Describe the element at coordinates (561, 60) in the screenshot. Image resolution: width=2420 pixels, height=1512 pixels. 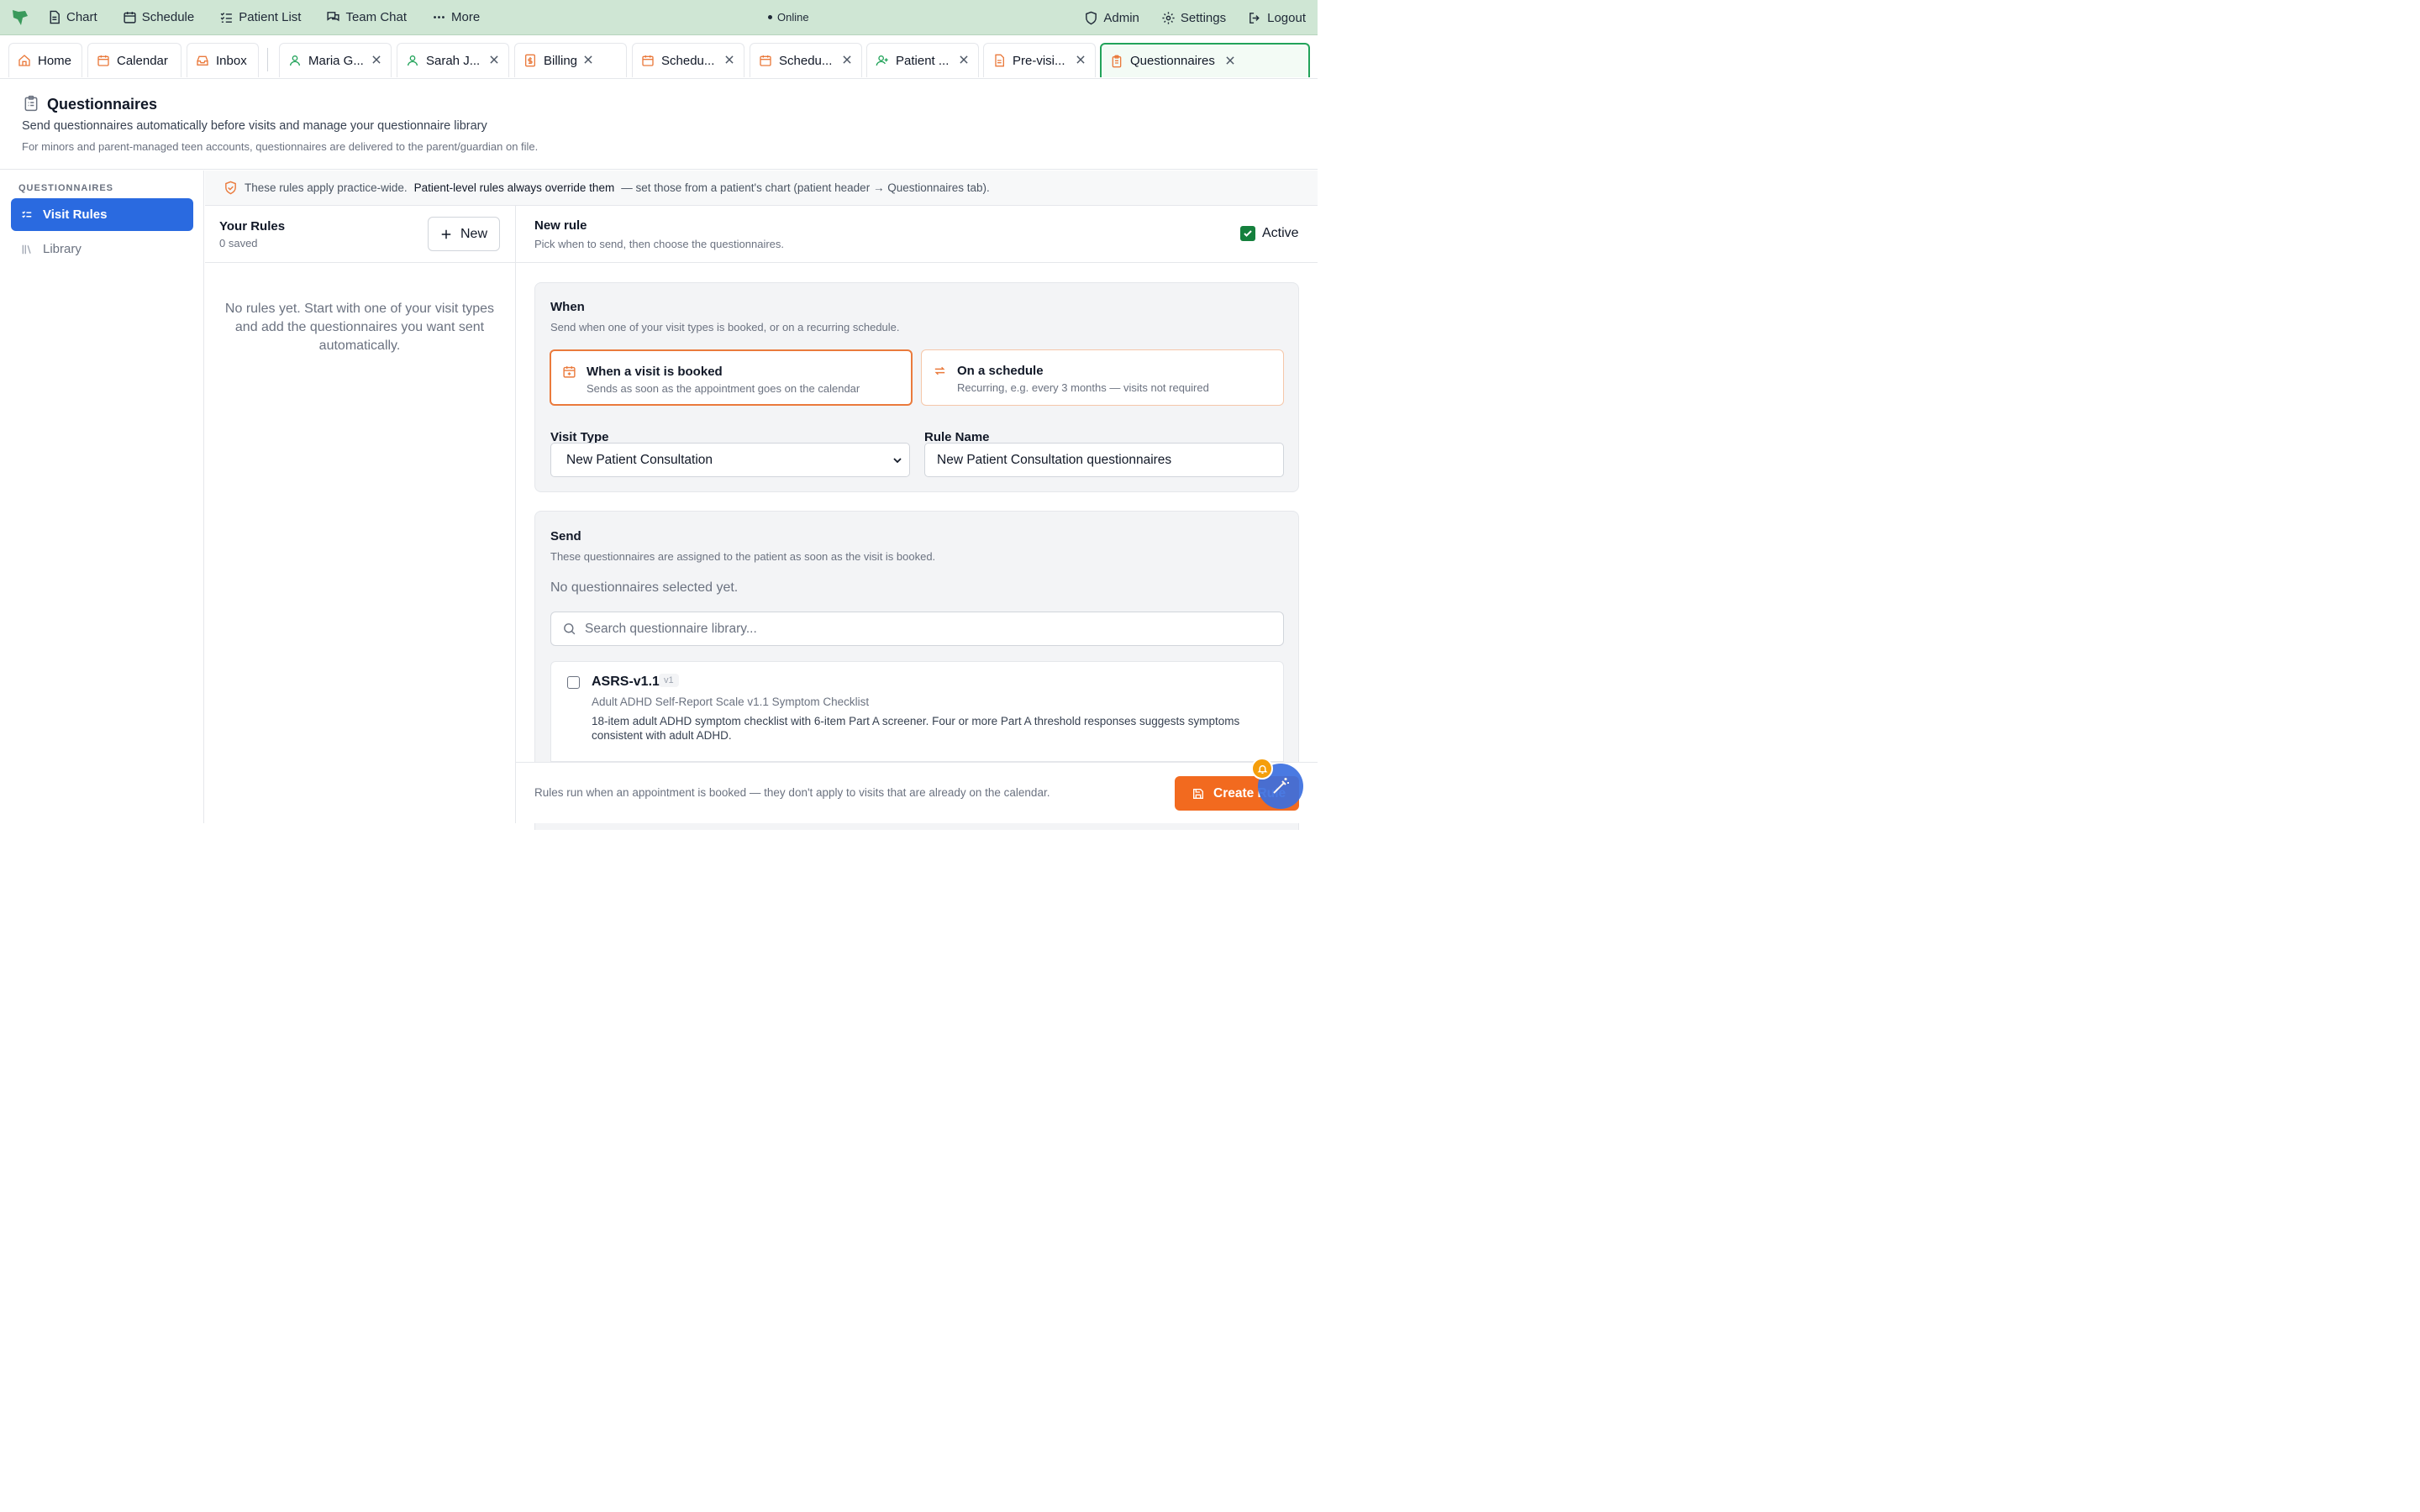
I see `tab-label: Billing` at that location.